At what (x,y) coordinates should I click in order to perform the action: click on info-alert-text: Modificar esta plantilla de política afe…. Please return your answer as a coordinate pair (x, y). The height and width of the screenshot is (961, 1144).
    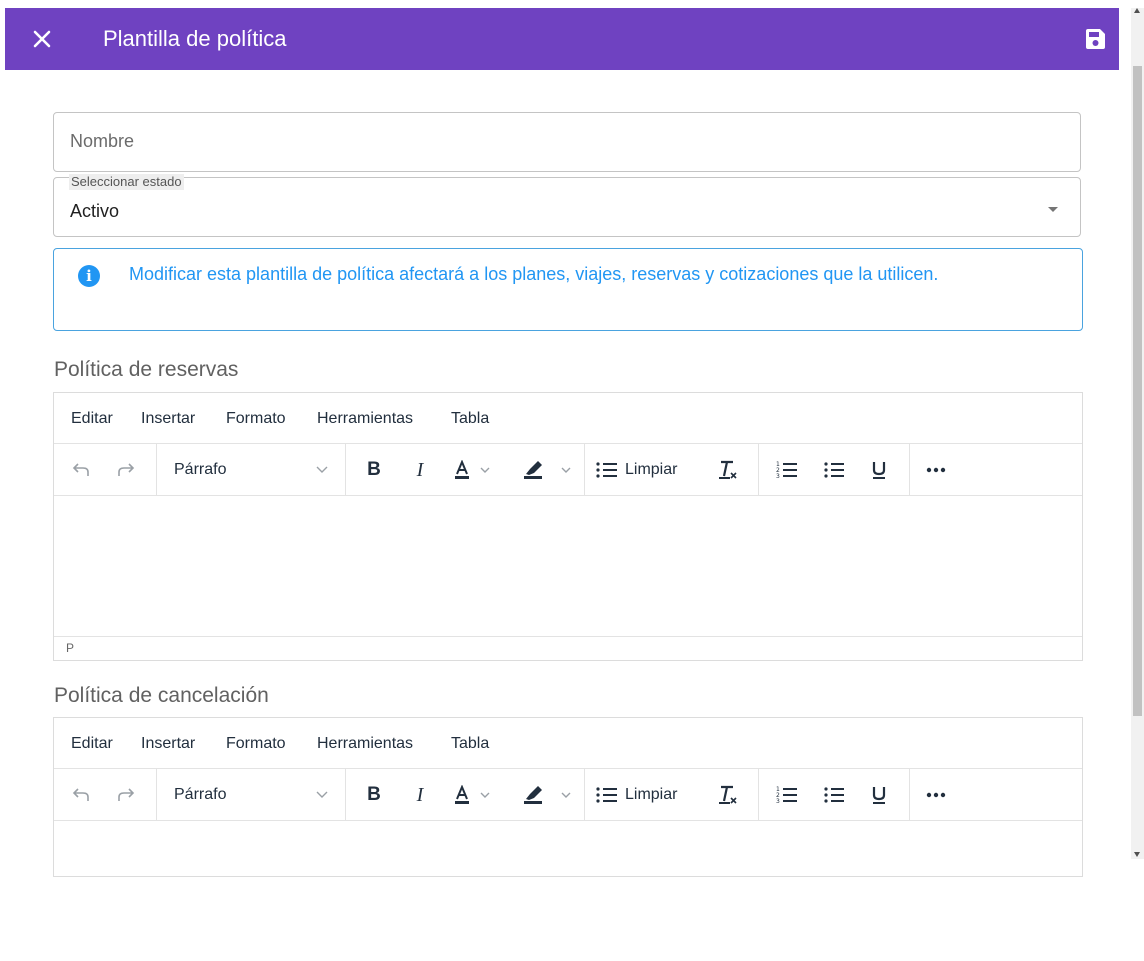
    Looking at the image, I should click on (534, 274).